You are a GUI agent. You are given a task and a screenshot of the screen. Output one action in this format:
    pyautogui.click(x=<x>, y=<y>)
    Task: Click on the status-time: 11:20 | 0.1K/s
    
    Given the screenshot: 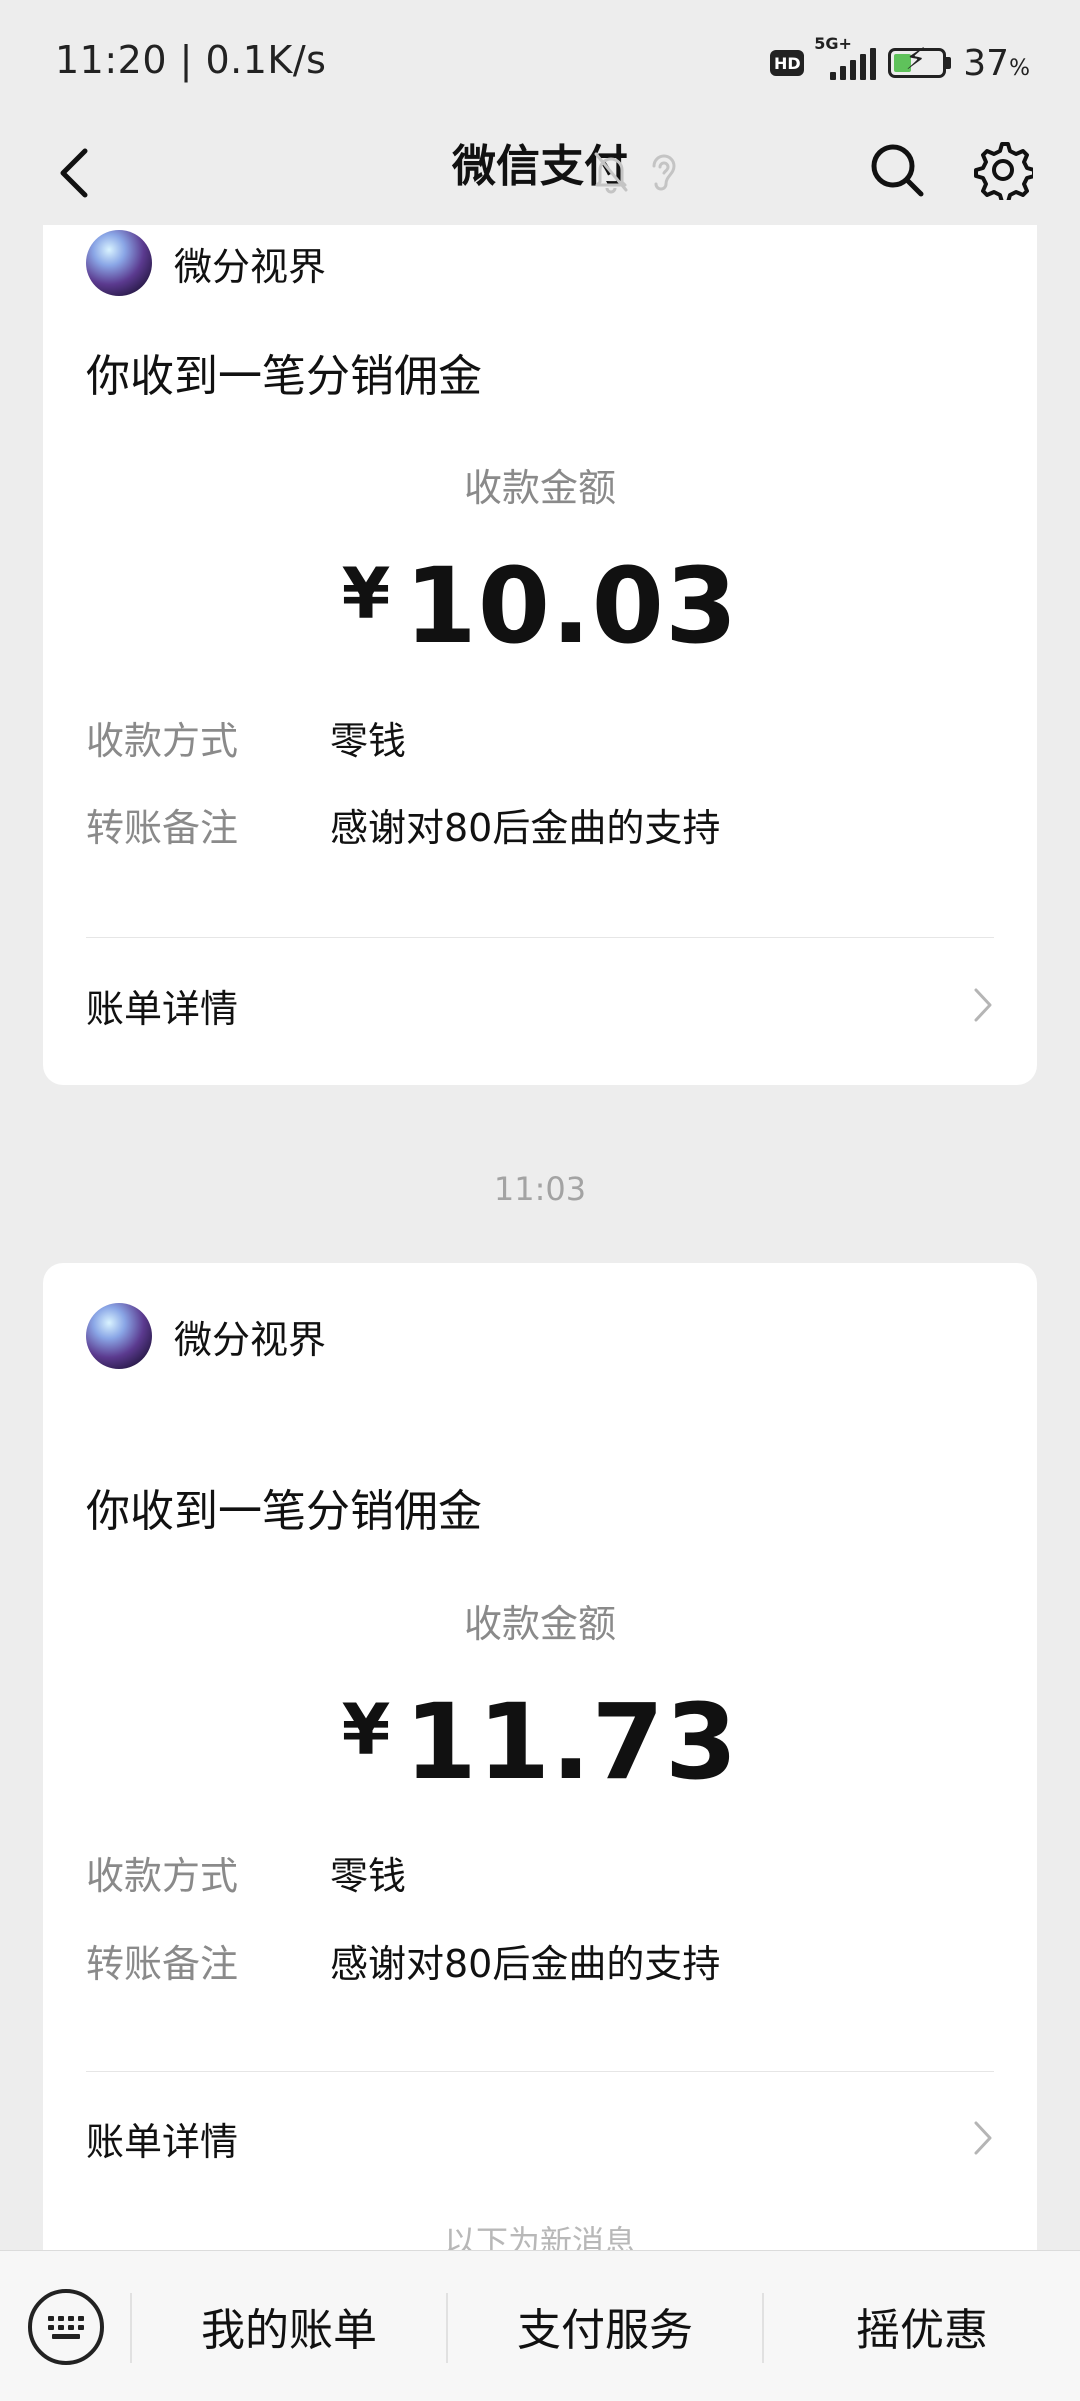 What is the action you would take?
    pyautogui.click(x=190, y=60)
    